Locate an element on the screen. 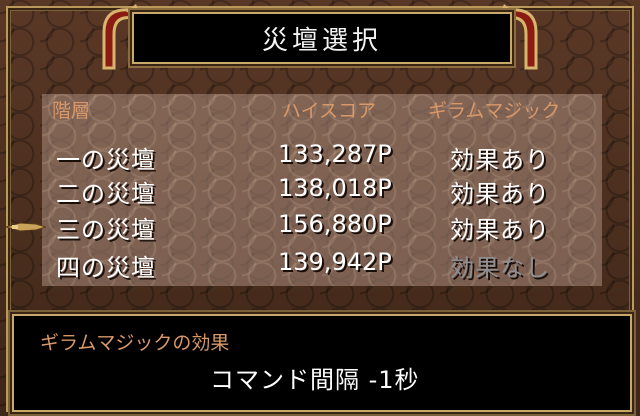 The height and width of the screenshot is (416, 640). altar-name: 三の災壇 is located at coordinates (106, 230).